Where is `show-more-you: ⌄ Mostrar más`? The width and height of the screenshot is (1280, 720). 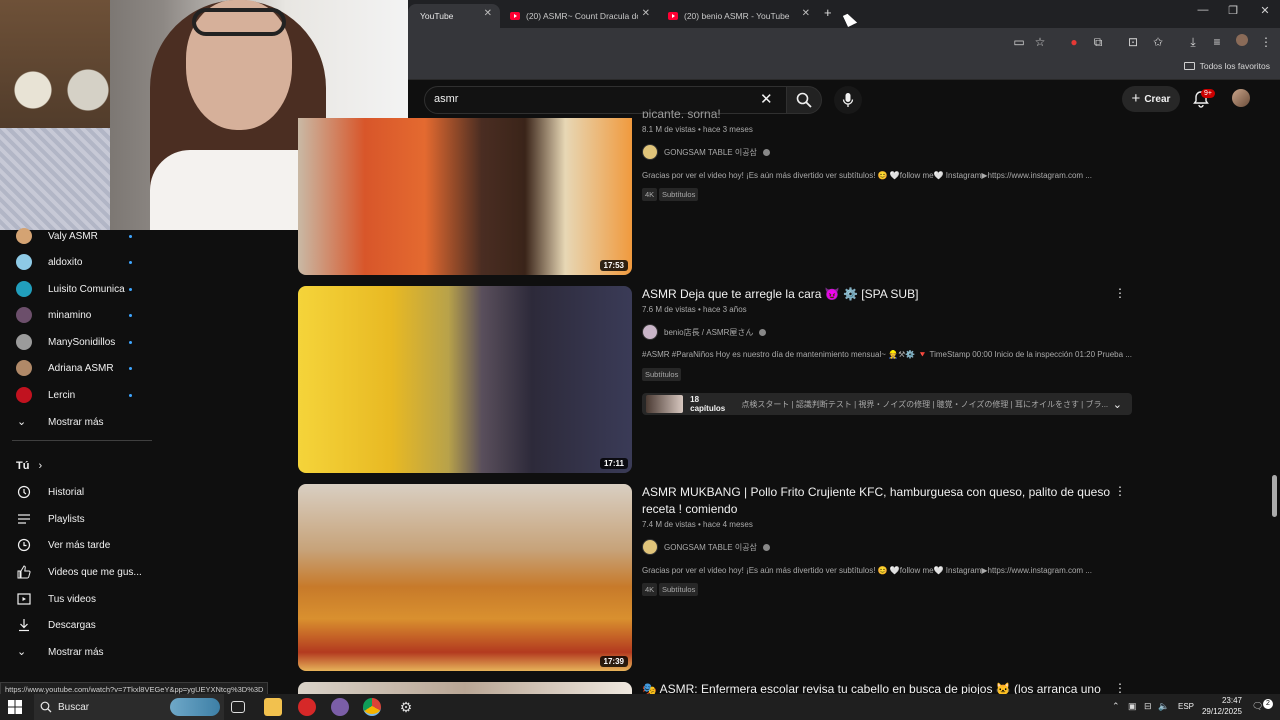 show-more-you: ⌄ Mostrar más is located at coordinates (80, 652).